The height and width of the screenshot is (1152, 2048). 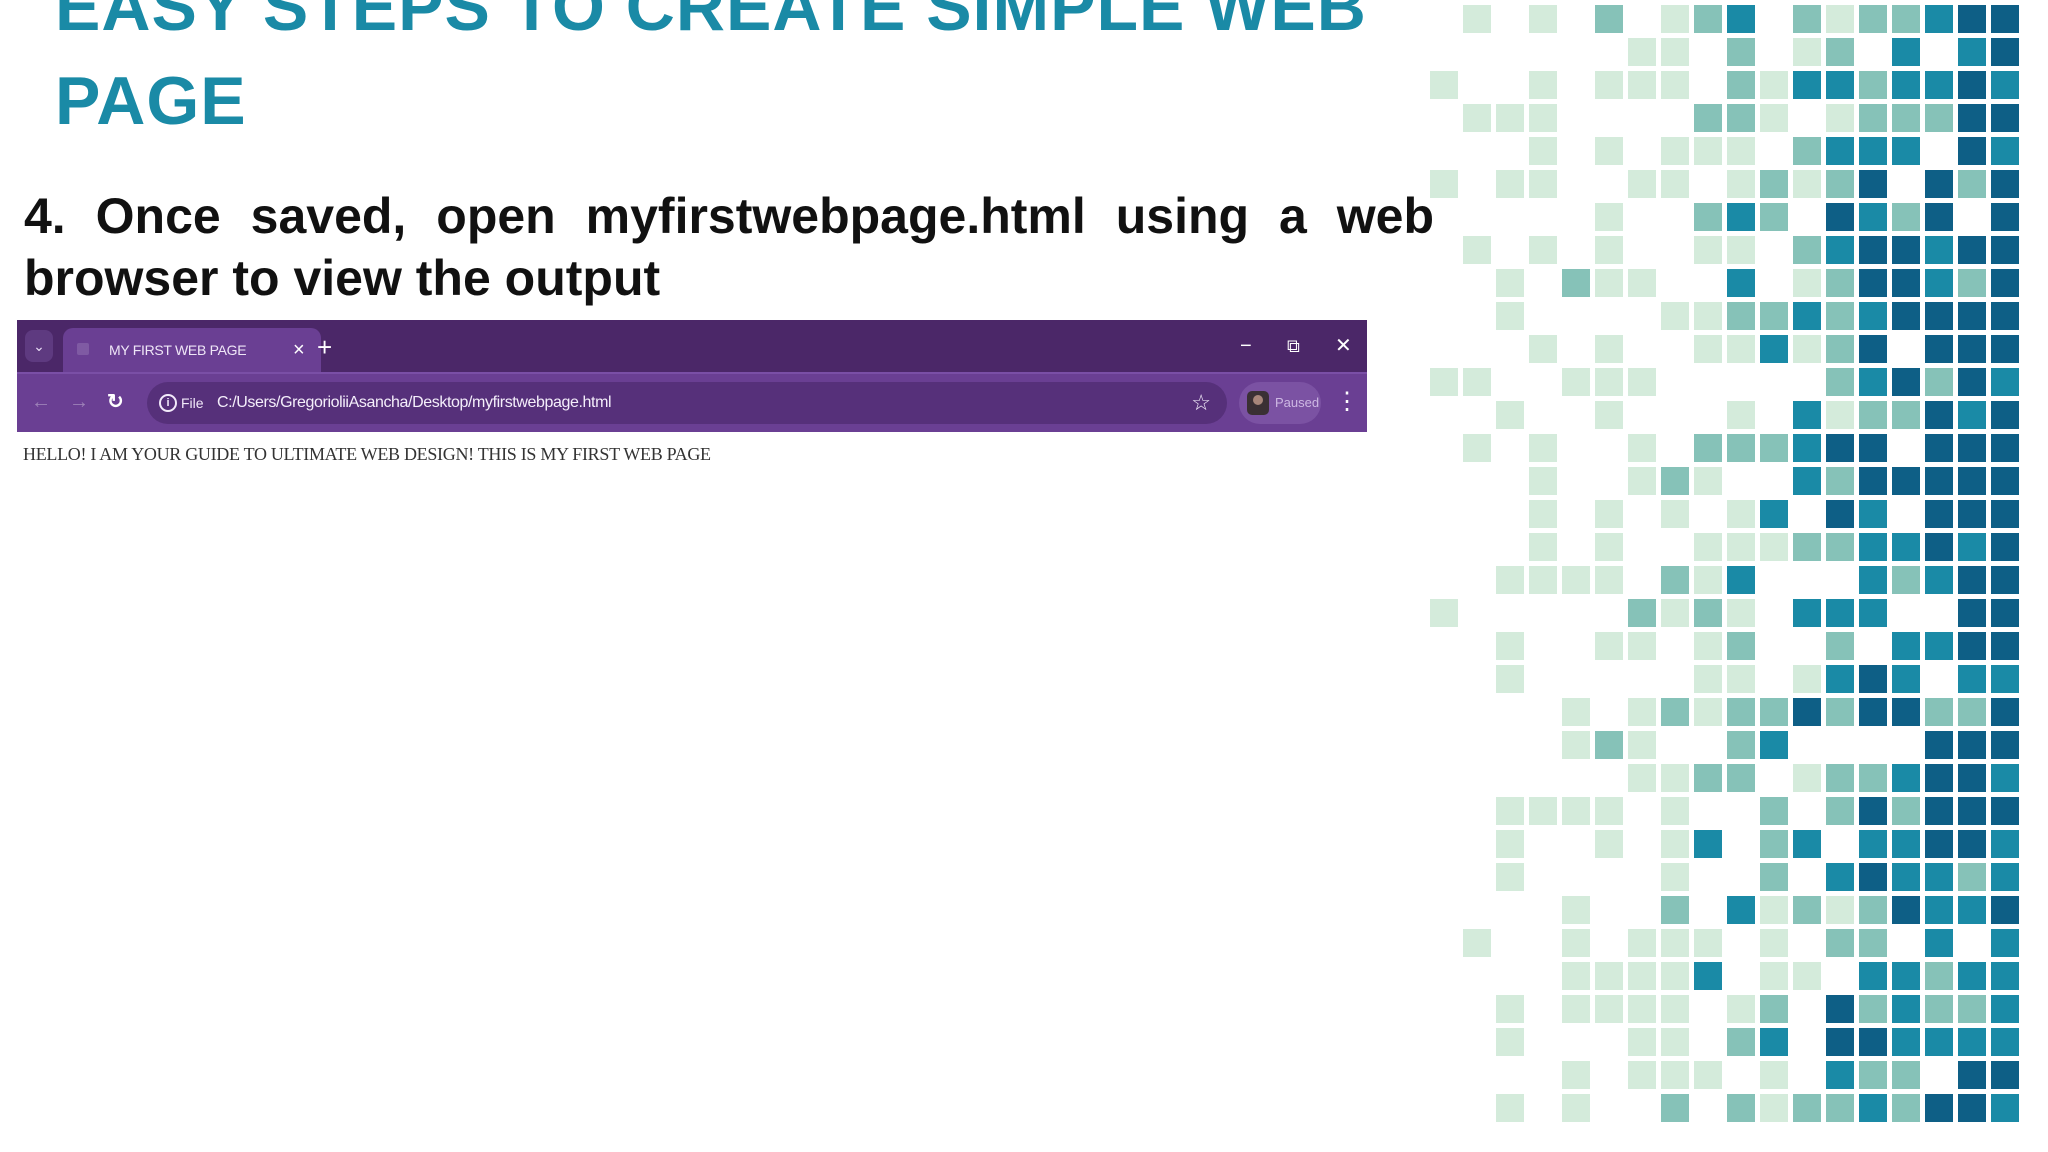 I want to click on scheme-label: File, so click(x=192, y=403).